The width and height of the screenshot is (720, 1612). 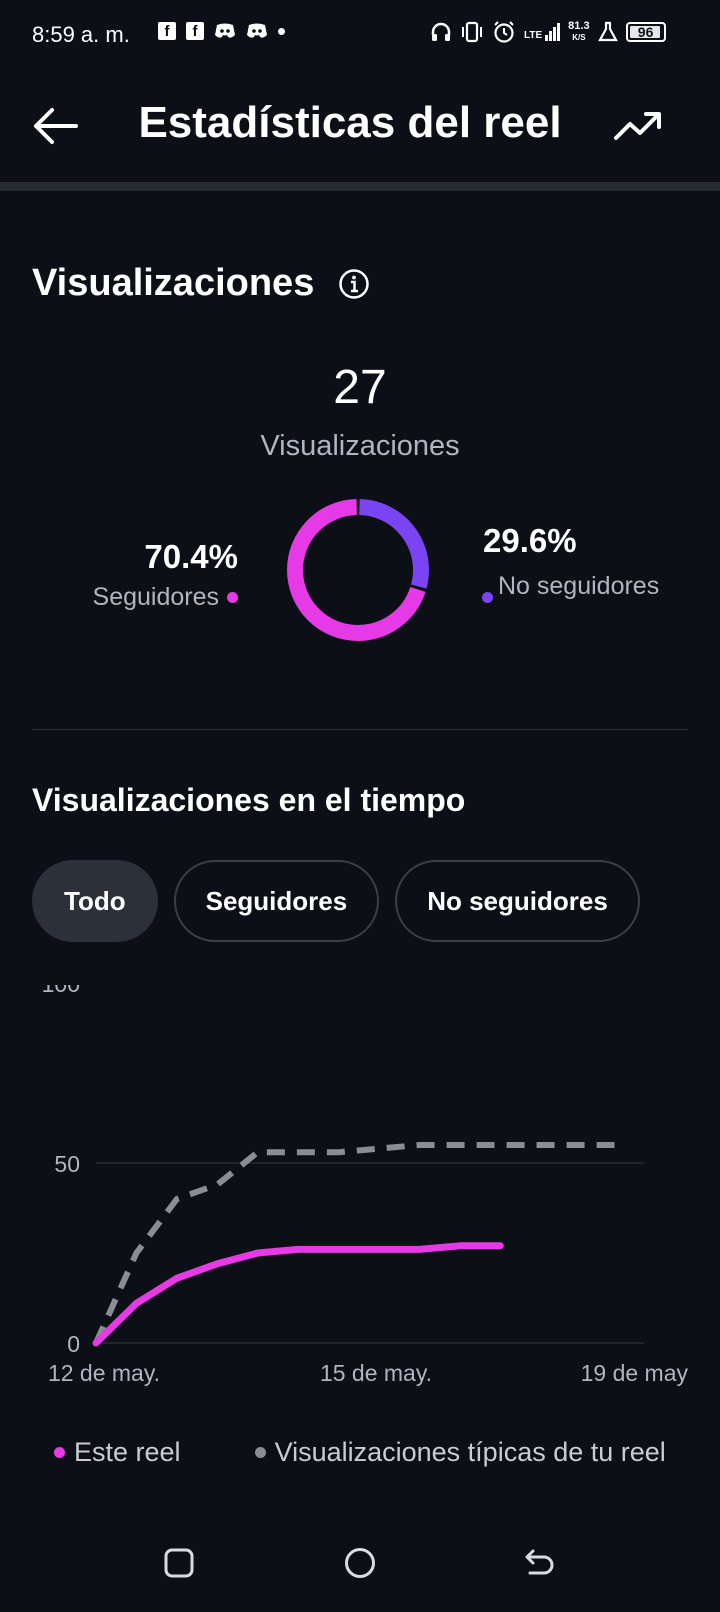 What do you see at coordinates (61, 991) in the screenshot?
I see `y-tick-label: 100` at bounding box center [61, 991].